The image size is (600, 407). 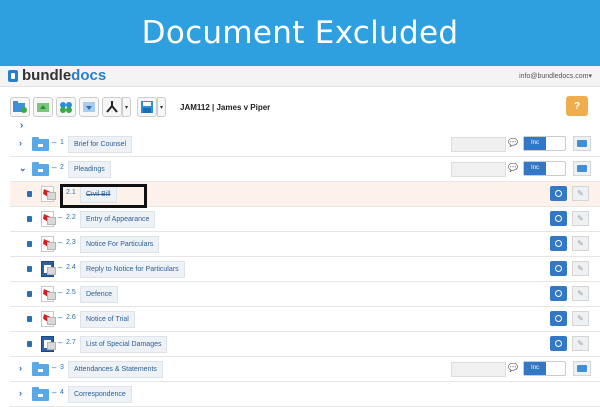 I want to click on user-email: info@bundledocs.com, so click(x=554, y=76).